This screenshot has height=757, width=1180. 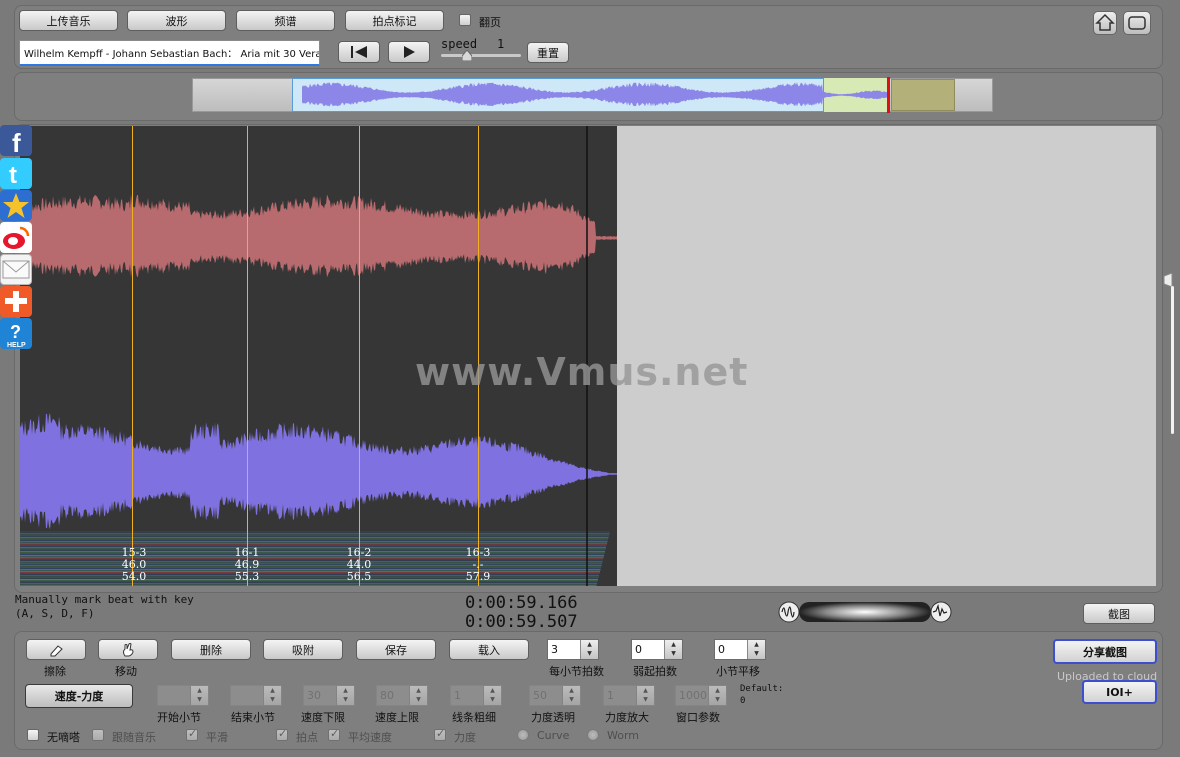 I want to click on pickup-beats-stepper: 0 ▲ ▼, so click(x=657, y=649).